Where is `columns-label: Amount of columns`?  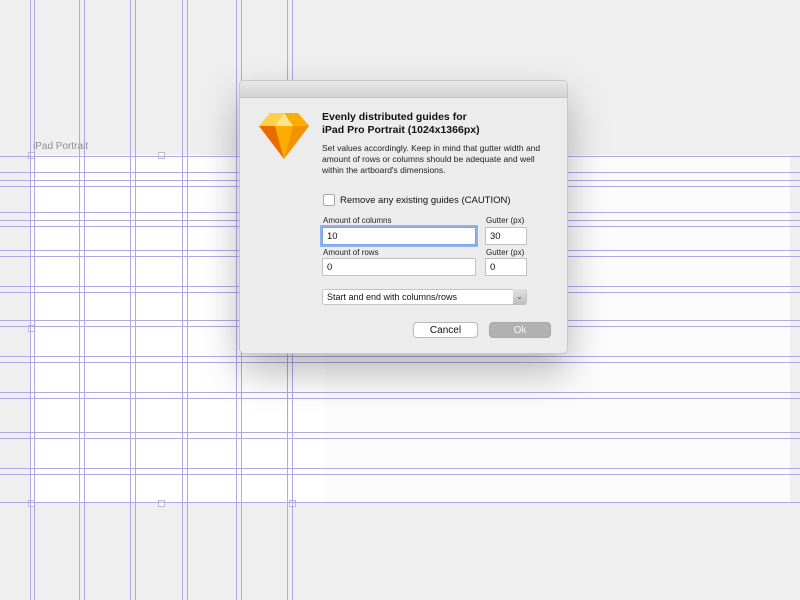 columns-label: Amount of columns is located at coordinates (357, 220).